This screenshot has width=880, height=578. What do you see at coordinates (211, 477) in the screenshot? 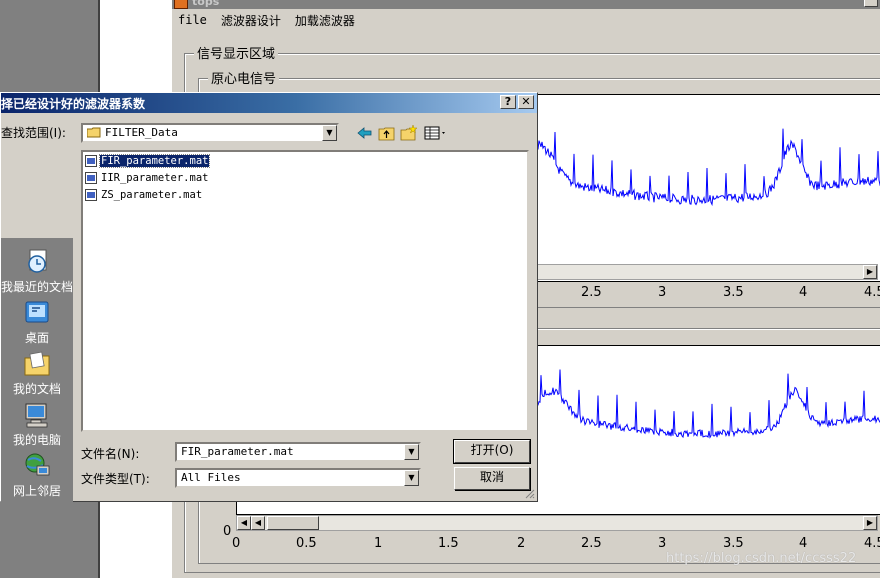
I see `file-type-value: All Files` at bounding box center [211, 477].